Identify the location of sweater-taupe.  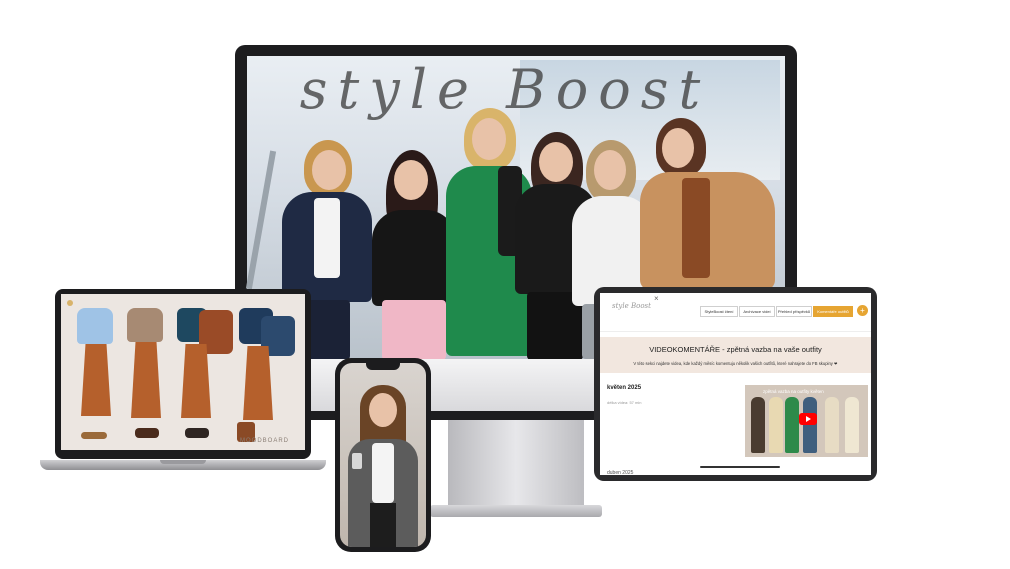
(145, 325).